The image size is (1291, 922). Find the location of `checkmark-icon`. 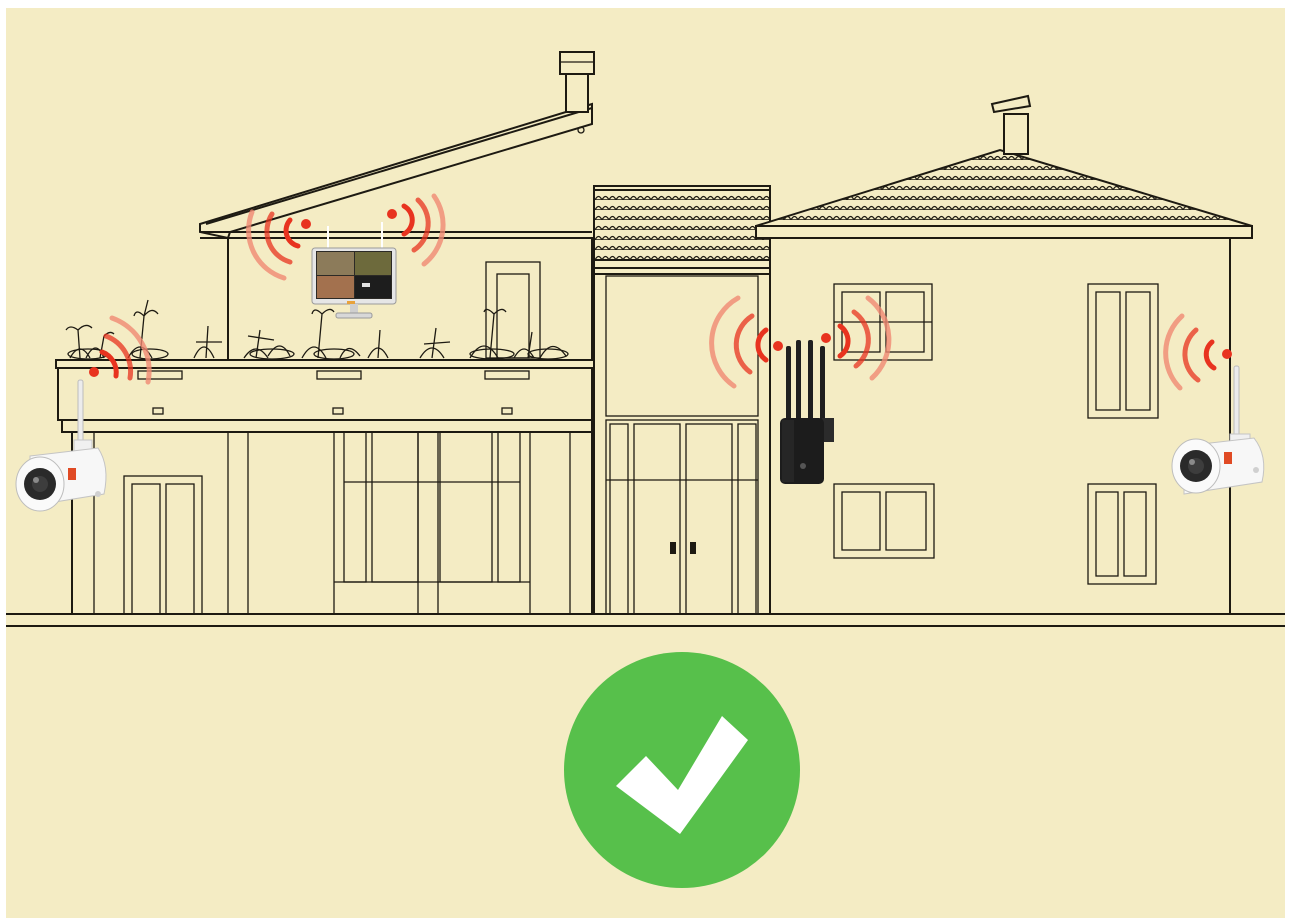

checkmark-icon is located at coordinates (682, 770).